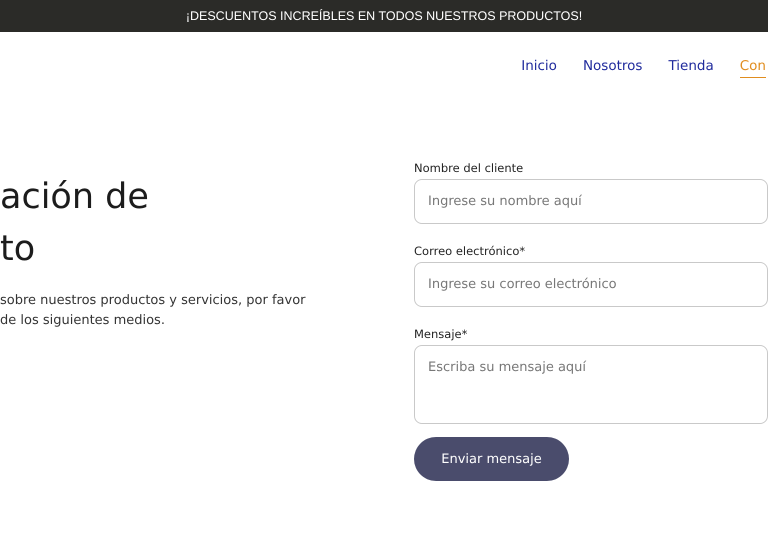  What do you see at coordinates (591, 201) in the screenshot?
I see `input-field: Ingrese su nombre aquí` at bounding box center [591, 201].